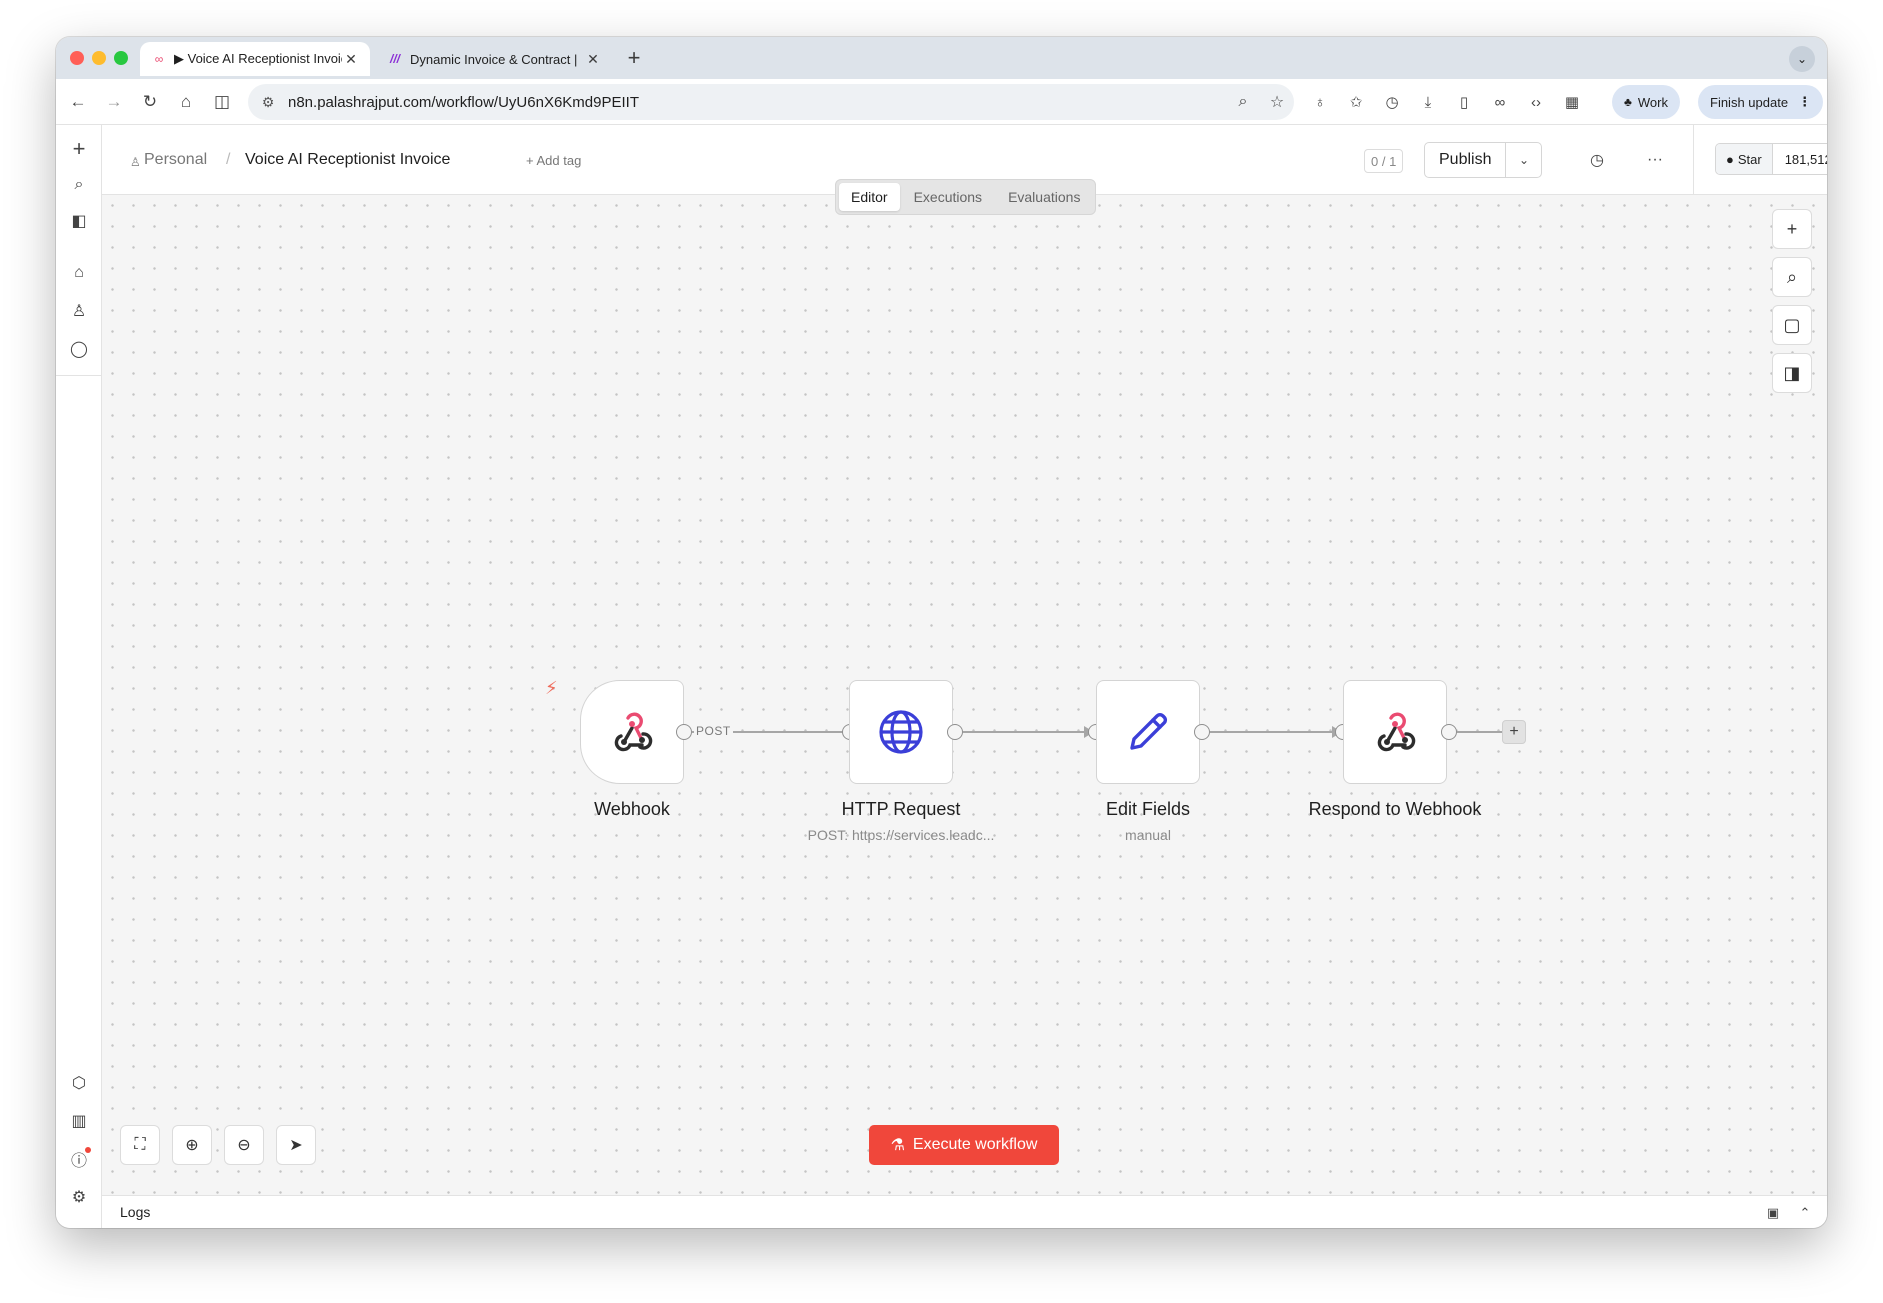 The width and height of the screenshot is (1883, 1303). Describe the element at coordinates (1744, 159) in the screenshot. I see `github-star: ● Star` at that location.